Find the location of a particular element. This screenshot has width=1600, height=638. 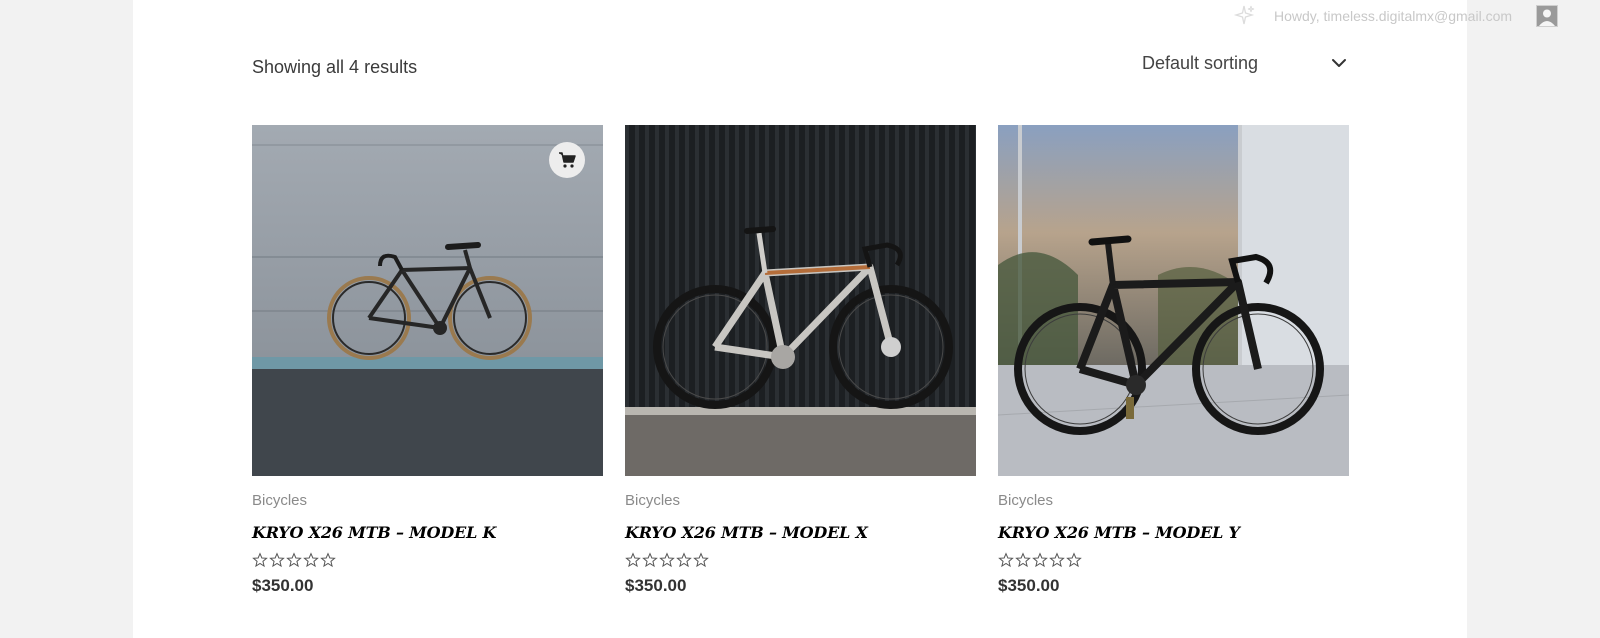

sorting-select: Default sorting is located at coordinates (1245, 63).